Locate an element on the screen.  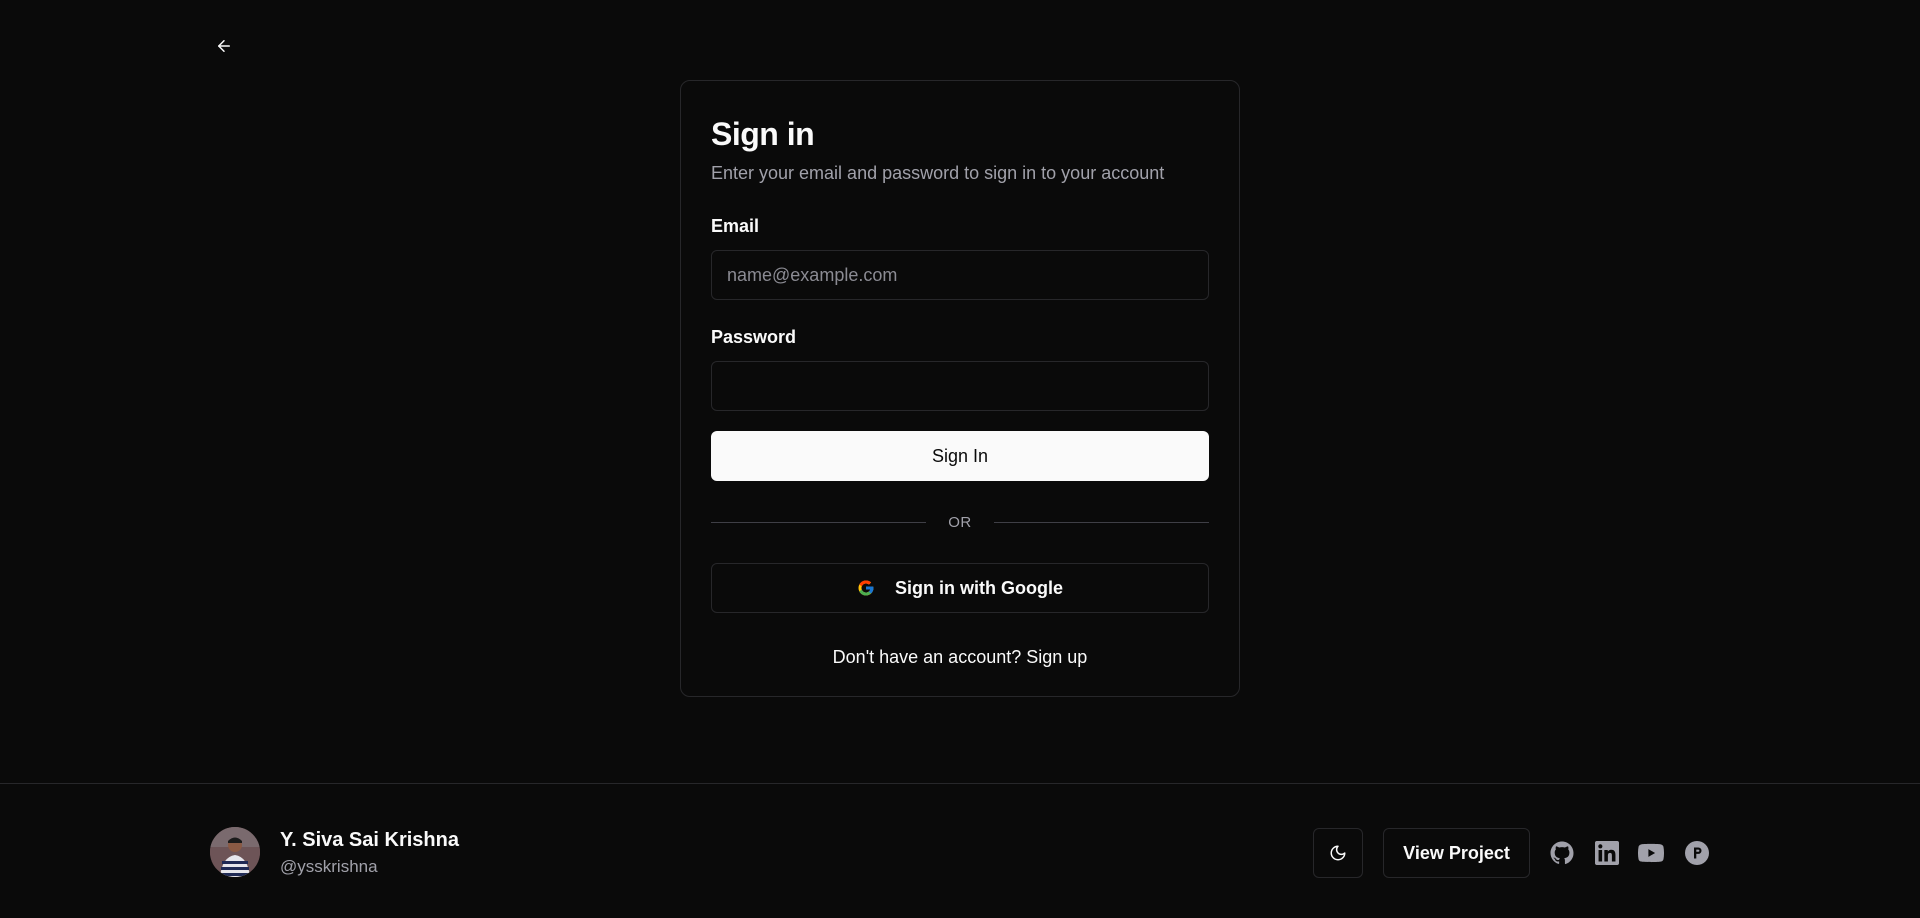
github-link is located at coordinates (1562, 853).